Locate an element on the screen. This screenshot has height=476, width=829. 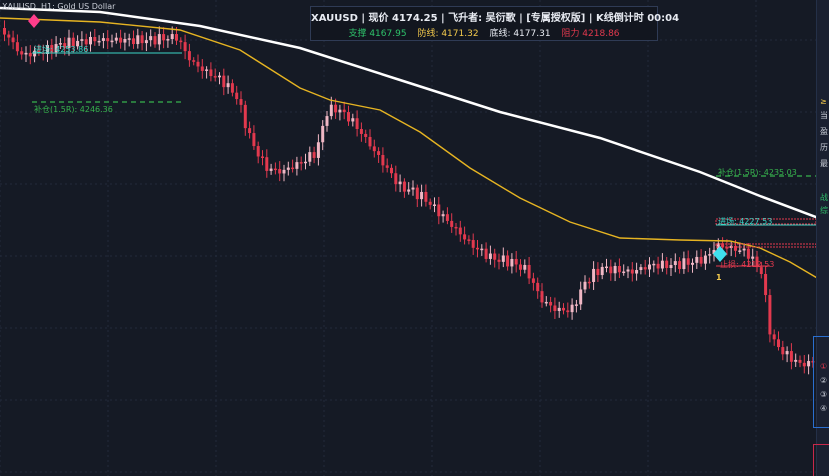
resistance-label: 阻力 4218.86 is located at coordinates (590, 34).